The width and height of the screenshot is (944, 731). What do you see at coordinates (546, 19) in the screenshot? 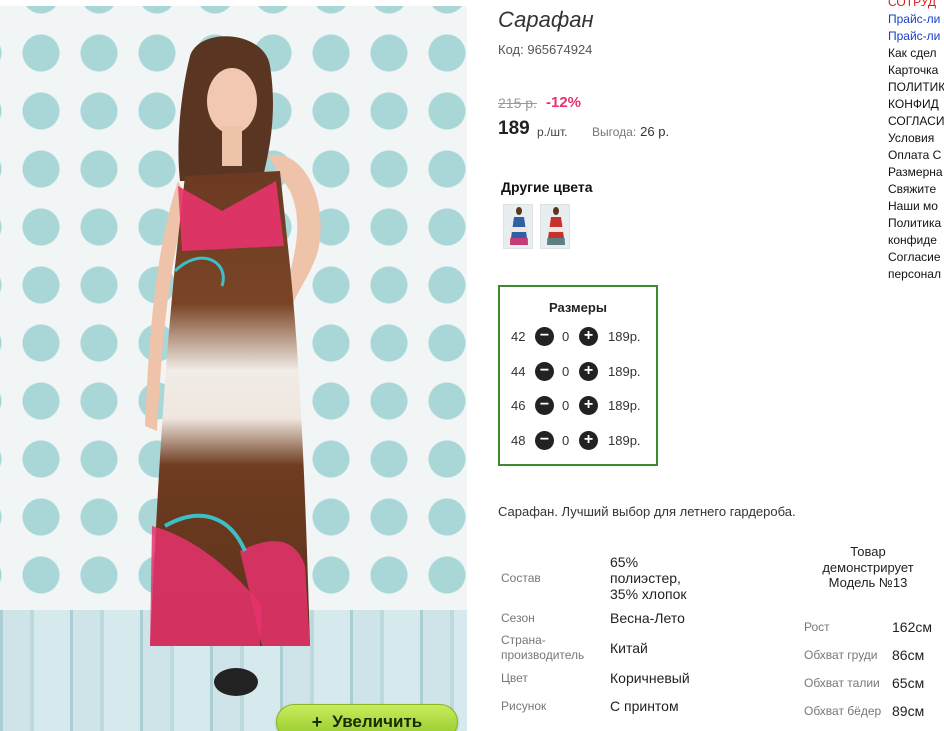
I see `product-title: Сарафан` at bounding box center [546, 19].